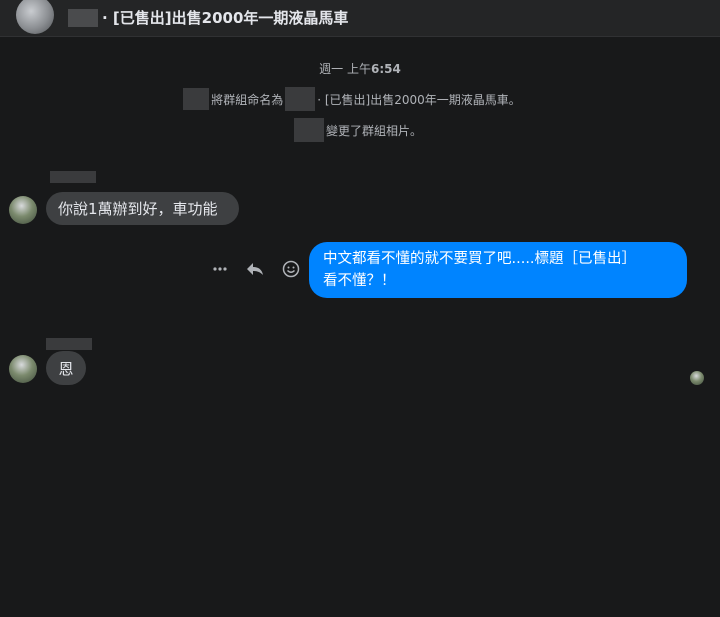  Describe the element at coordinates (360, 18) in the screenshot. I see `conversation-header: · [已售出]出售2000年一期液晶馬車` at that location.